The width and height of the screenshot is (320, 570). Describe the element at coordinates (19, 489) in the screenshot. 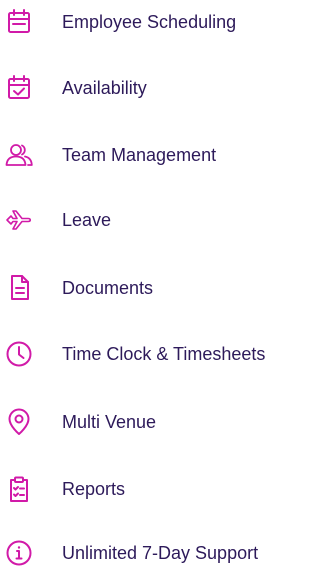

I see `clipboard-list-icon` at that location.